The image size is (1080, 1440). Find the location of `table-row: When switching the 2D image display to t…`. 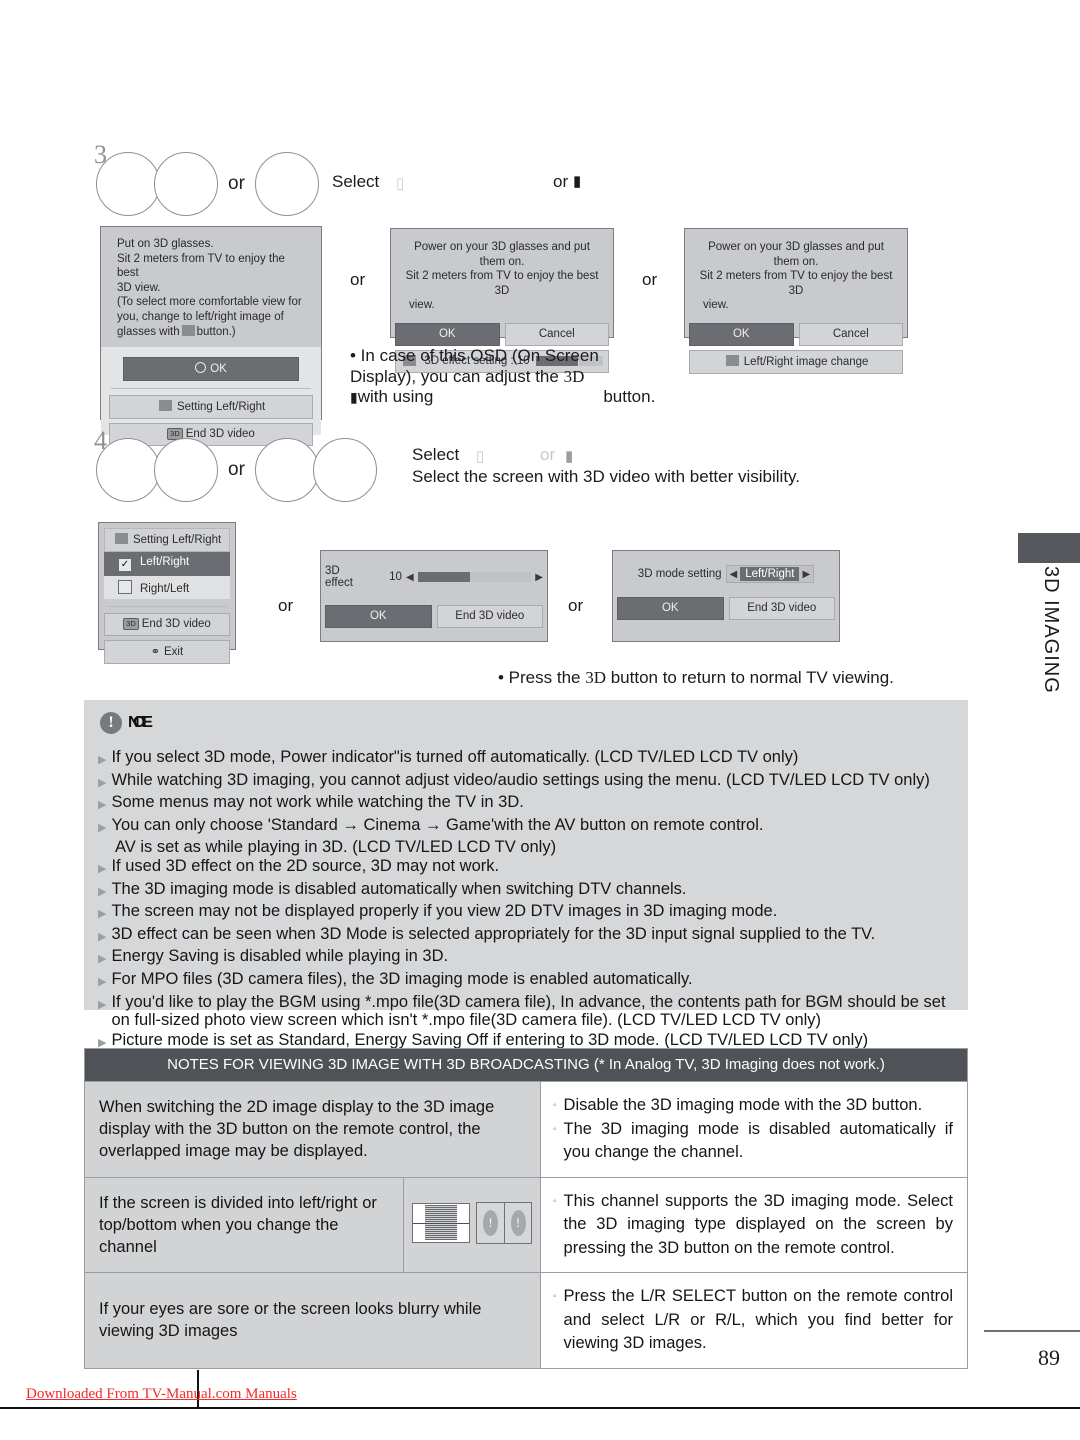

table-row: When switching the 2D image display to t… is located at coordinates (526, 1129).